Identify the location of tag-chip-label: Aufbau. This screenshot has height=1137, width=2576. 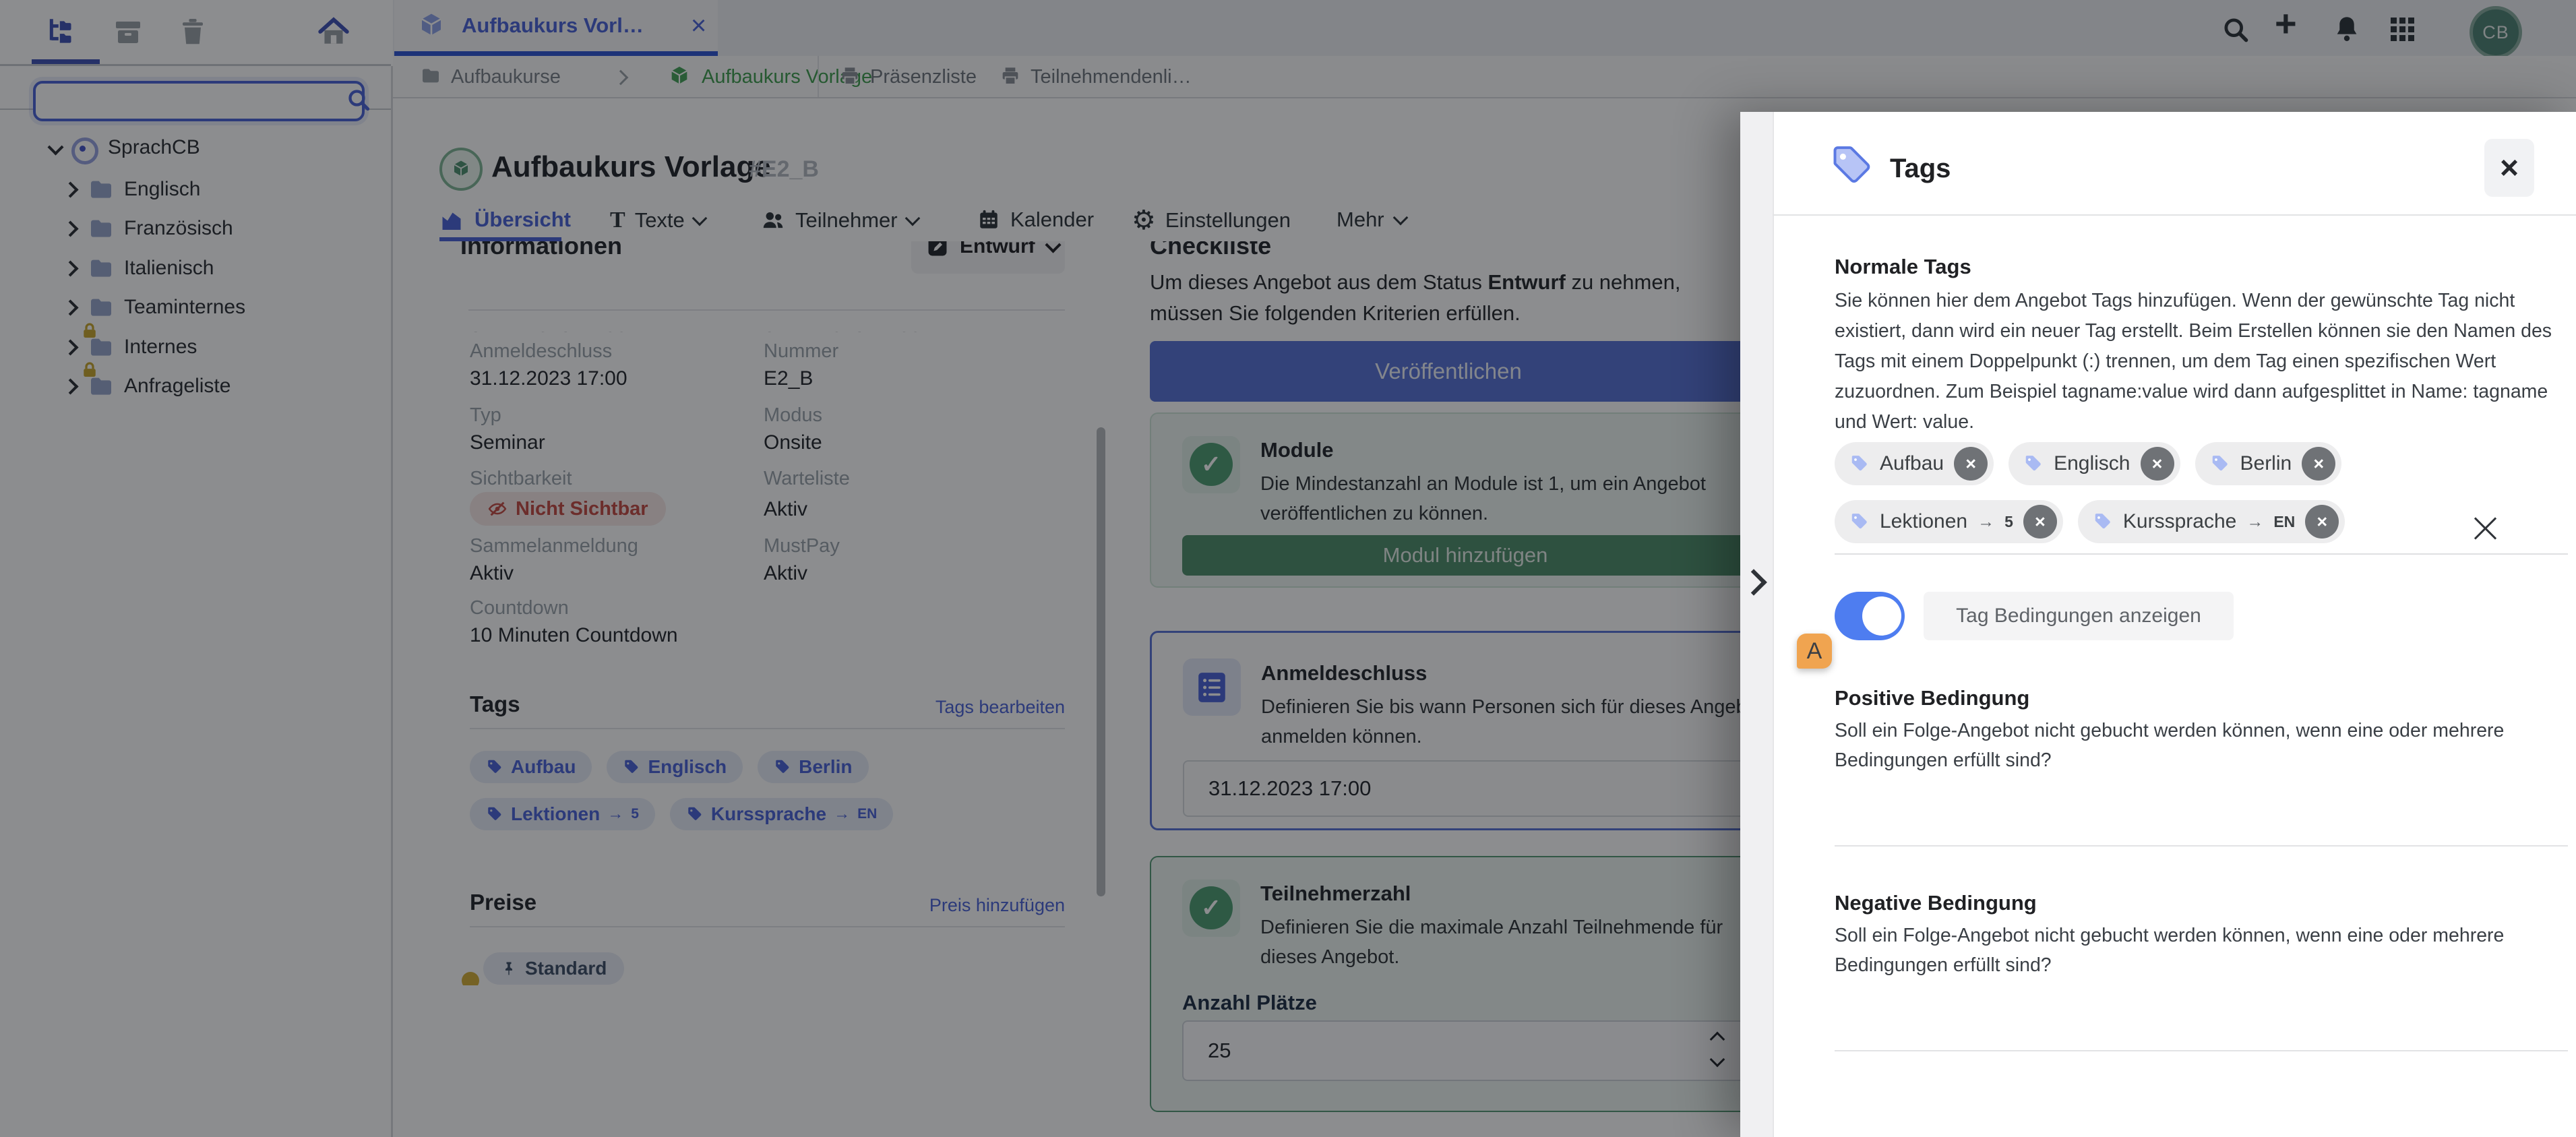
(1912, 463).